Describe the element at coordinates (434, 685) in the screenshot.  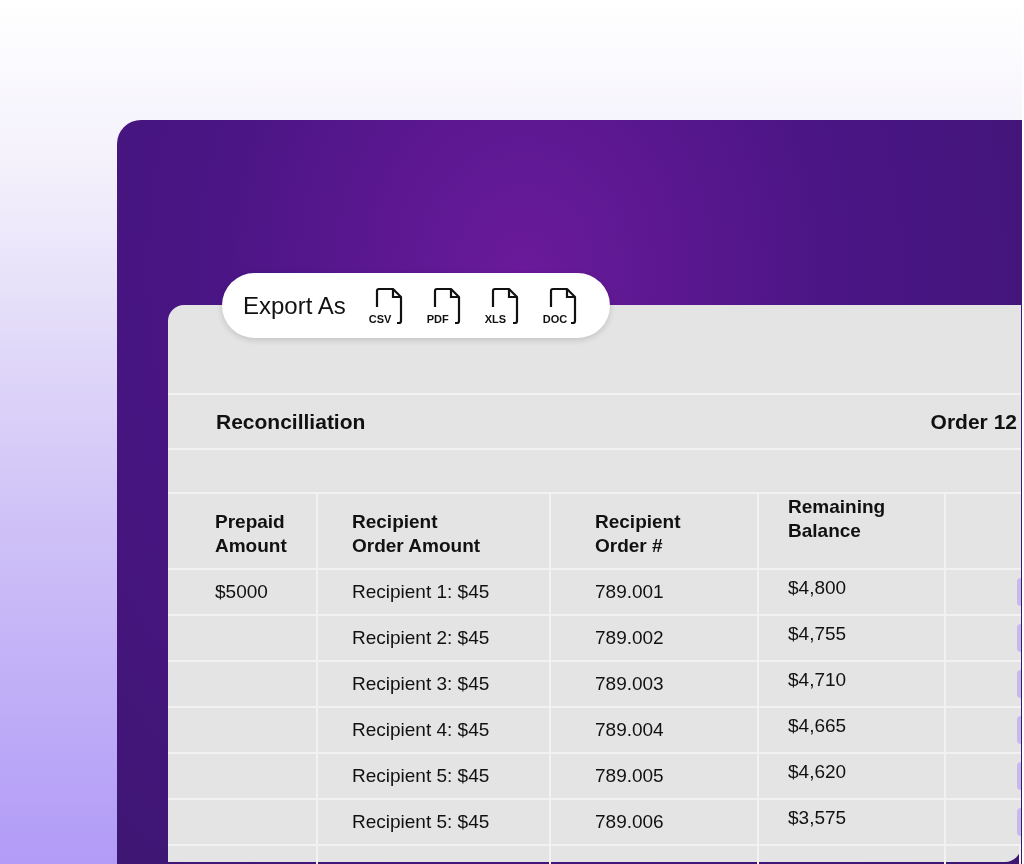
I see `table-cell: Recipient 3: $45` at that location.